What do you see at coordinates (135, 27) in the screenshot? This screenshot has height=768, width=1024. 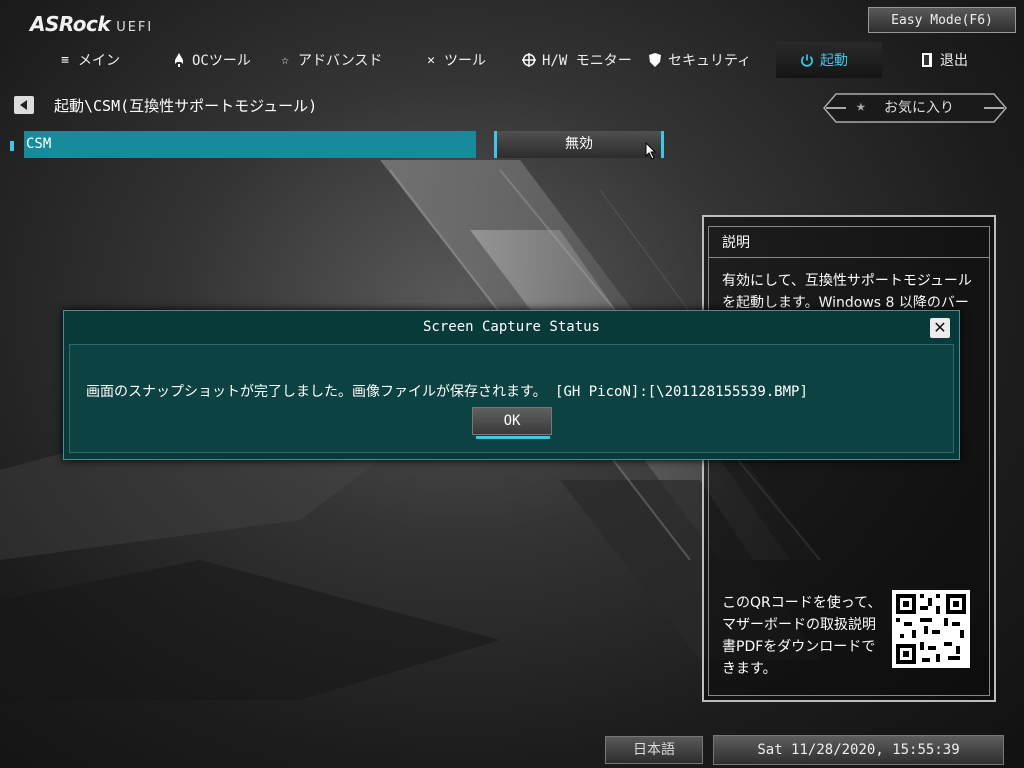 I see `brand-suffix: UEFI` at bounding box center [135, 27].